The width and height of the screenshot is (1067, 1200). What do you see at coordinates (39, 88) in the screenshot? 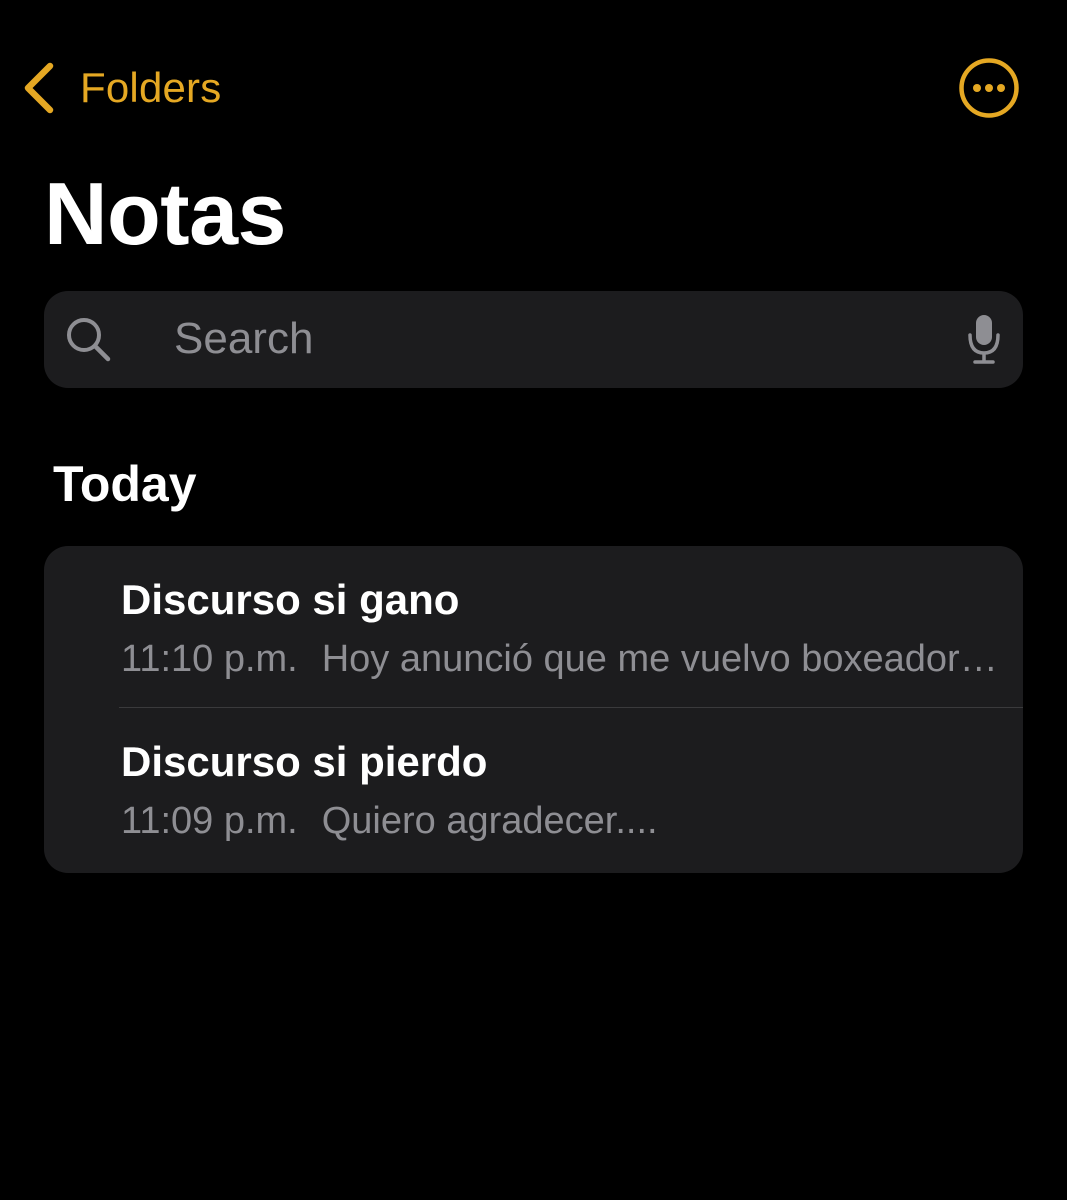
I see `chevron-left-icon` at bounding box center [39, 88].